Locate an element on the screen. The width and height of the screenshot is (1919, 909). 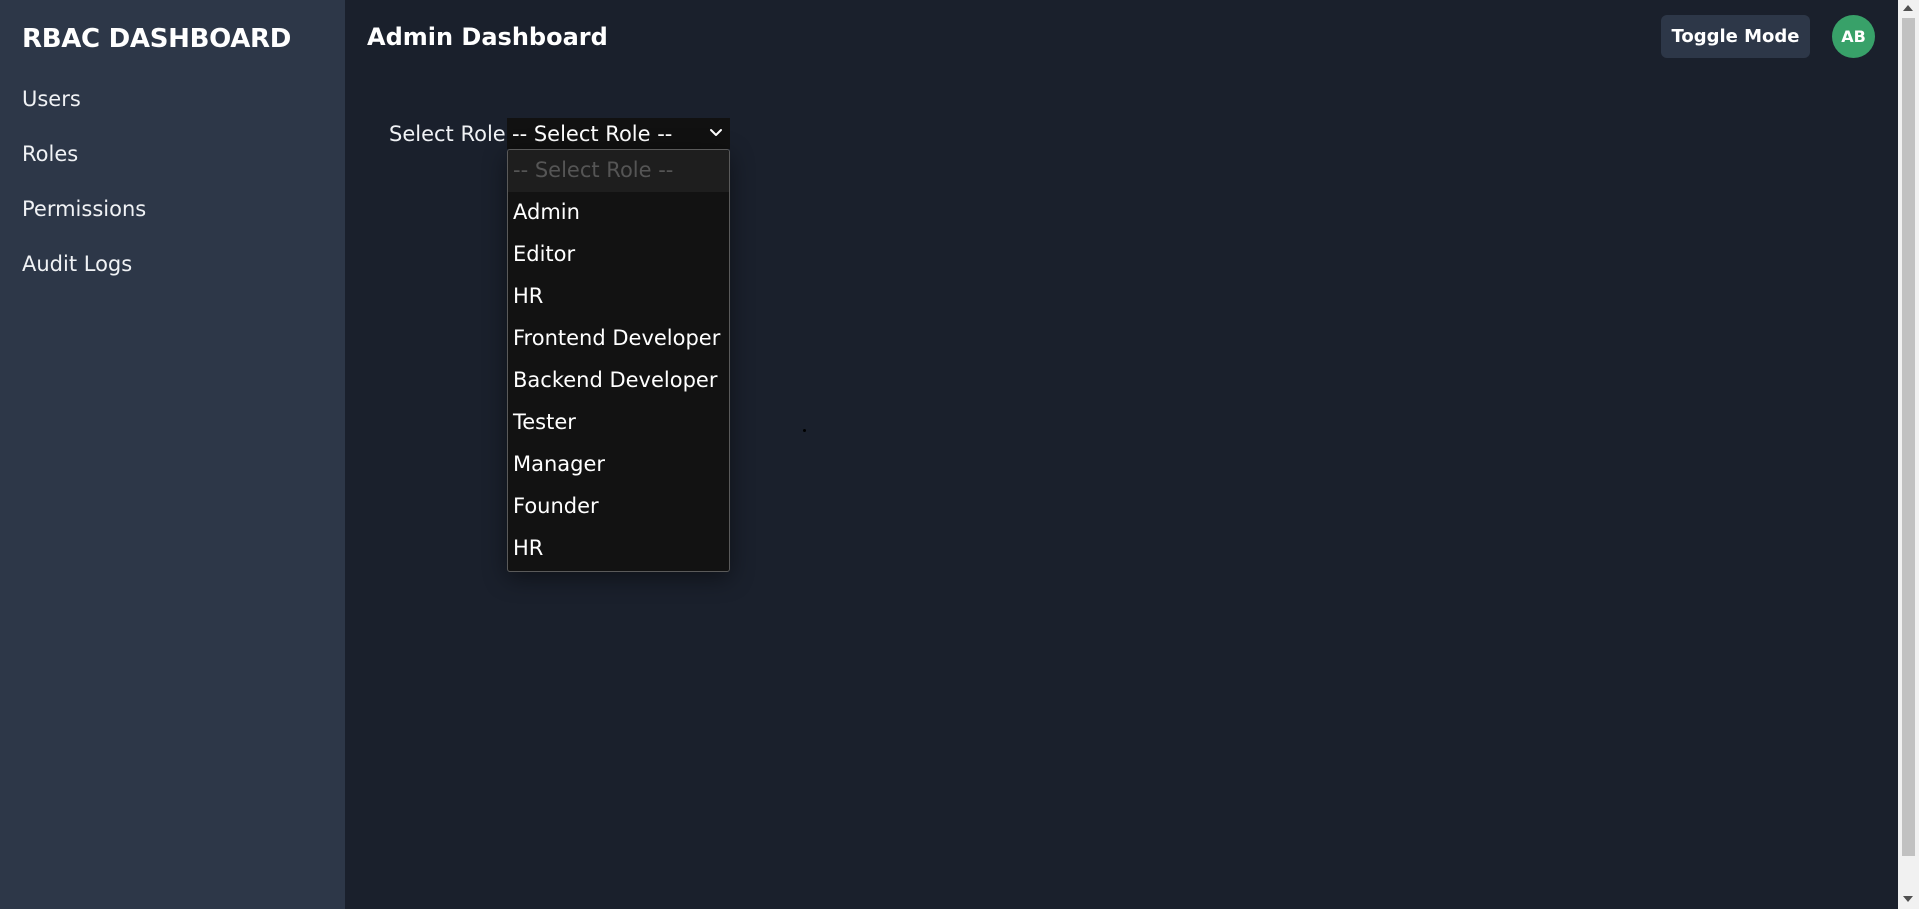
scroll-down-arrow-icon is located at coordinates (1908, 899).